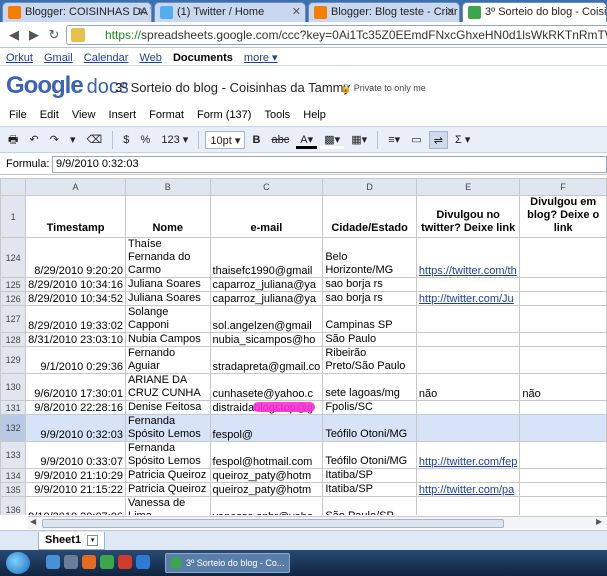 Image resolution: width=607 pixels, height=576 pixels. Describe the element at coordinates (150, 58) in the screenshot. I see `gbar-link-web: Web` at that location.